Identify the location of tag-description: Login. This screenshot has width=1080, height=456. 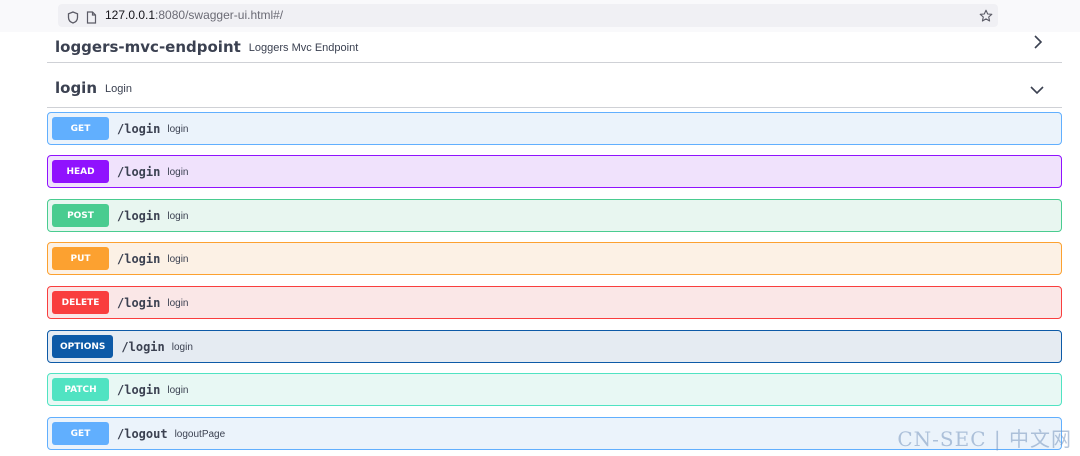
(118, 88).